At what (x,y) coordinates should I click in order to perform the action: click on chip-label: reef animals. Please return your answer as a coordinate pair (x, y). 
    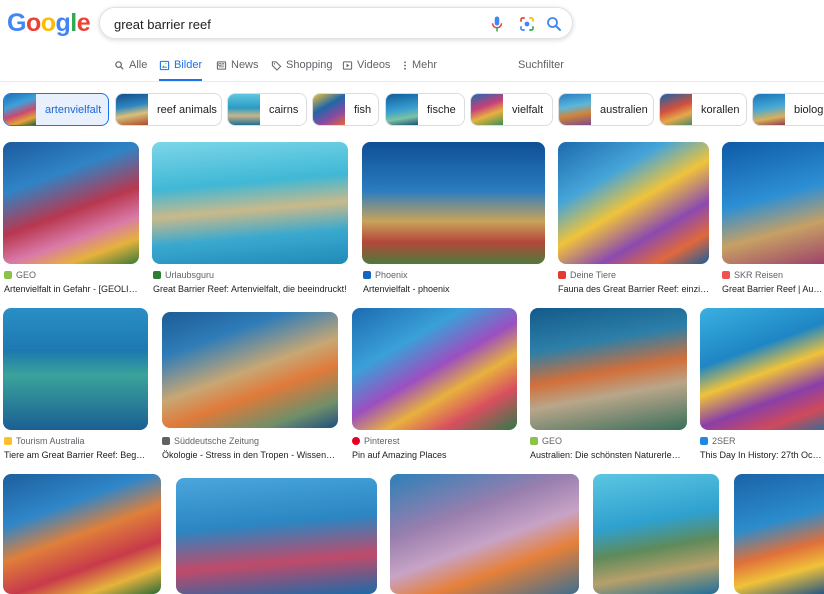
    Looking at the image, I should click on (187, 109).